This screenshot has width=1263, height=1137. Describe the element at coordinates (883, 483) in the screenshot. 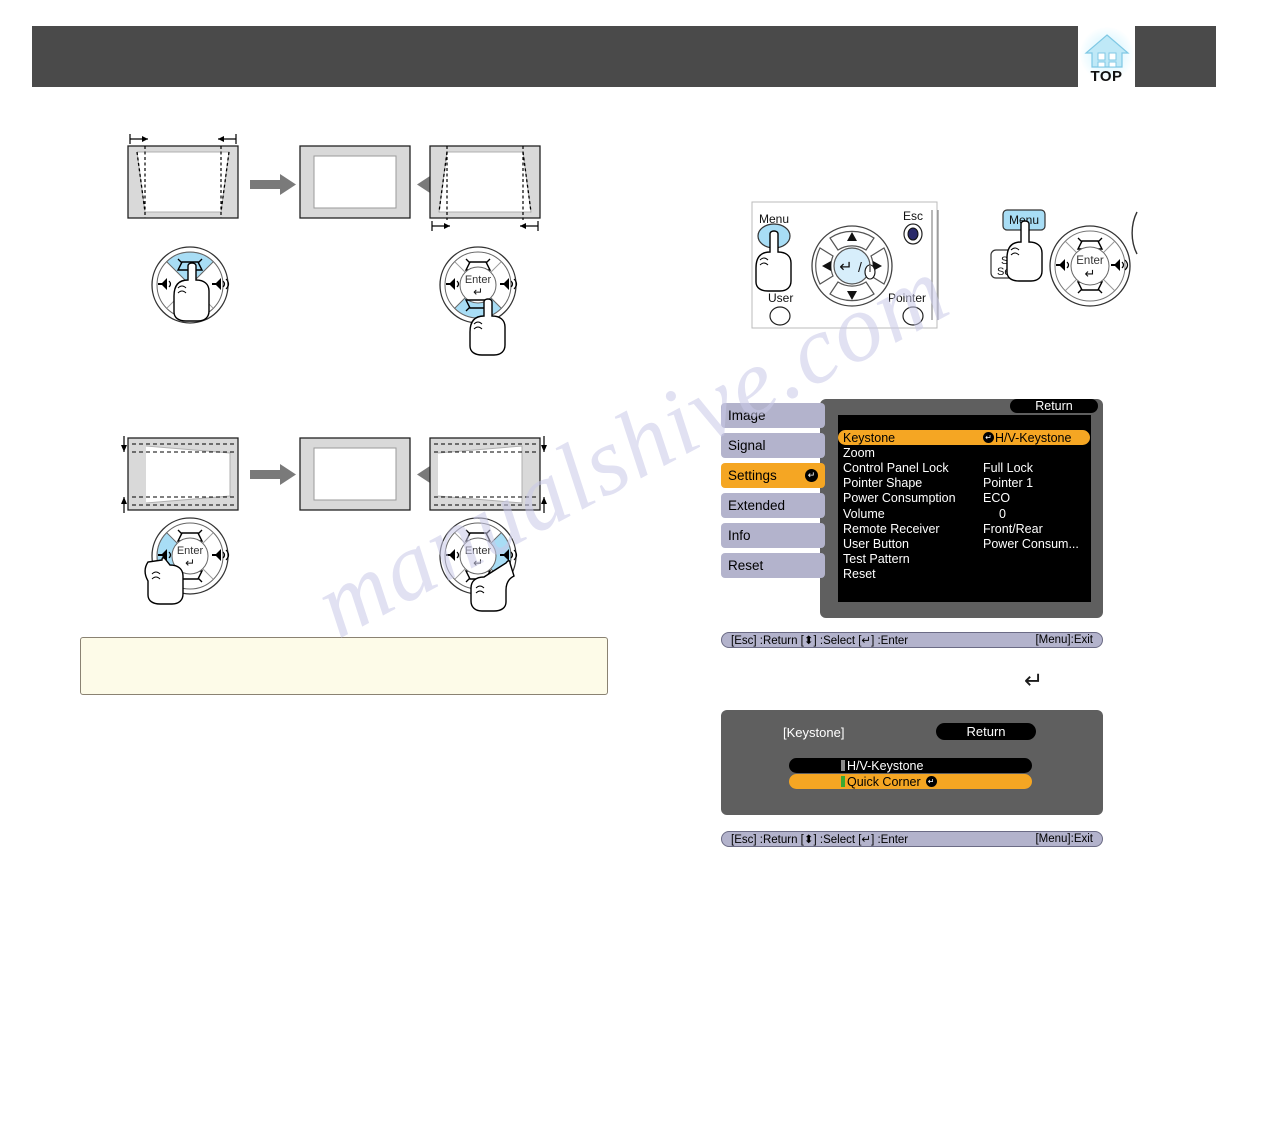

I see `menu-row-label: Pointer Shape` at that location.